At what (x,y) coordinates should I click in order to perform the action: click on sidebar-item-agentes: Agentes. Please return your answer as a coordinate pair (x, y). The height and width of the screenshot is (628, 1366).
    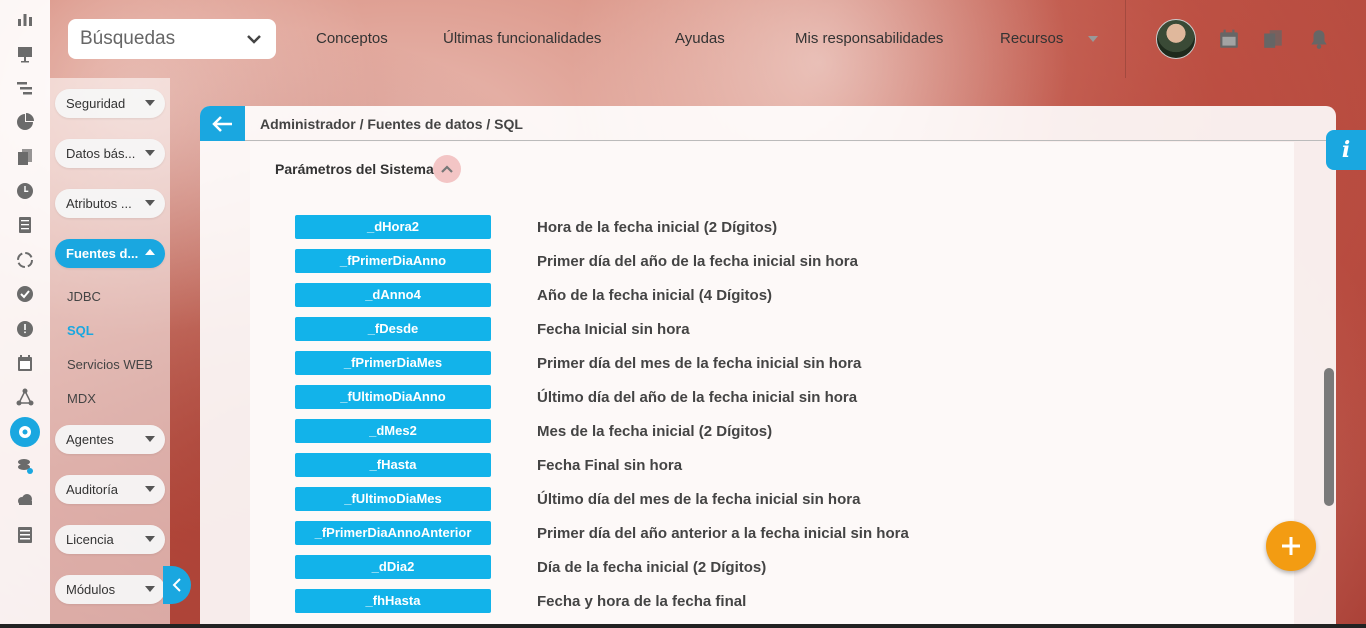
    Looking at the image, I should click on (110, 439).